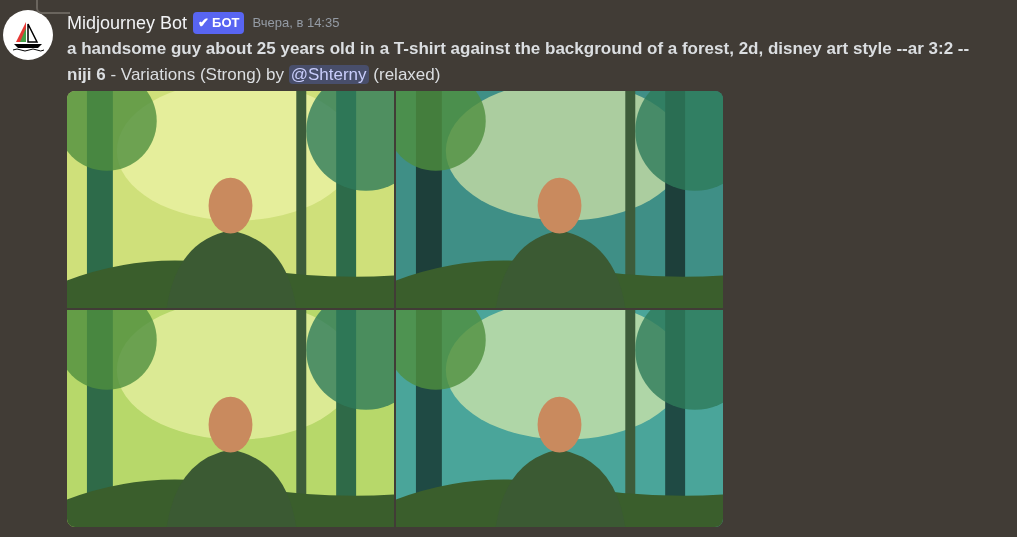  What do you see at coordinates (296, 23) in the screenshot?
I see `timestamp: Вчера, в 14:35` at bounding box center [296, 23].